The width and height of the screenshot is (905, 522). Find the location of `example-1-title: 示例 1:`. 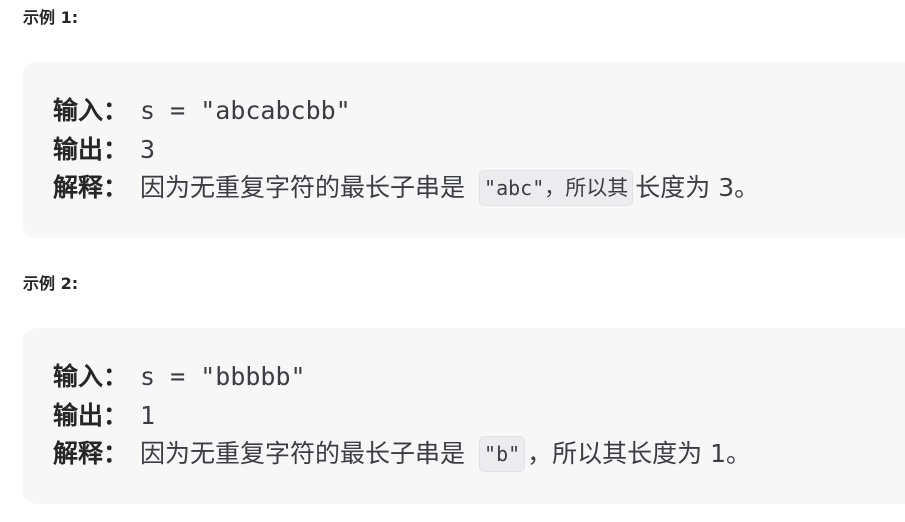

example-1-title: 示例 1: is located at coordinates (51, 17).